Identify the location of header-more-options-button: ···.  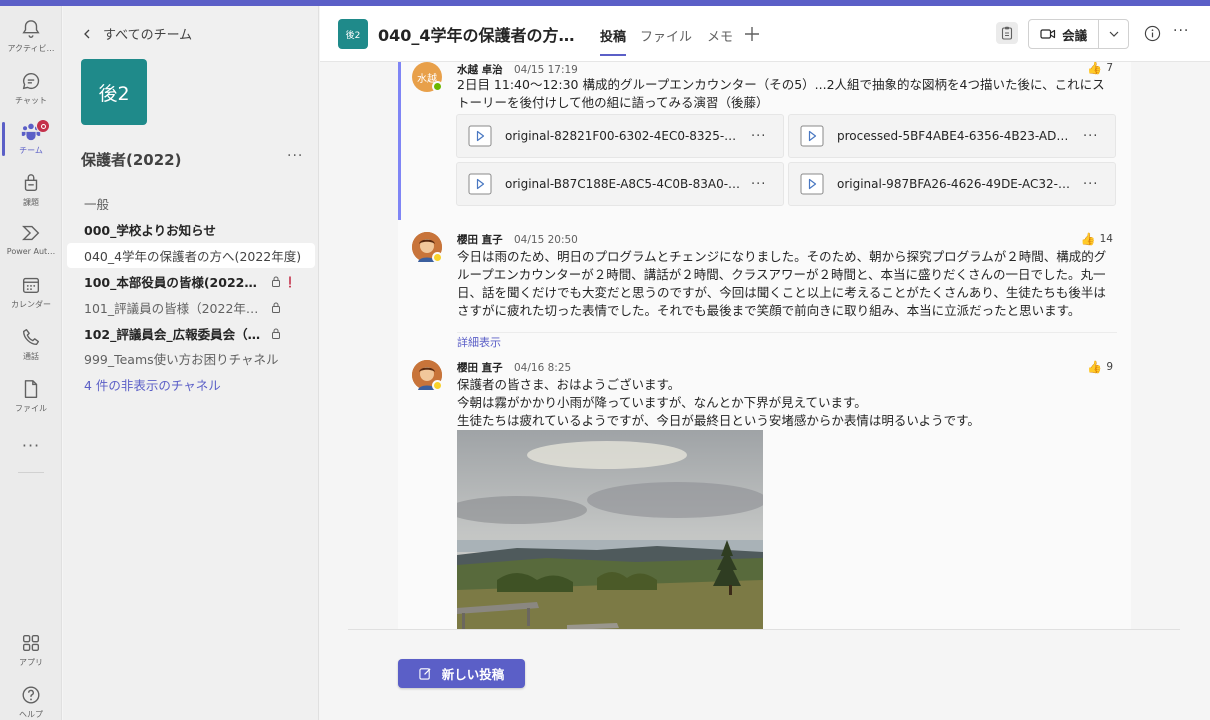
(1181, 31).